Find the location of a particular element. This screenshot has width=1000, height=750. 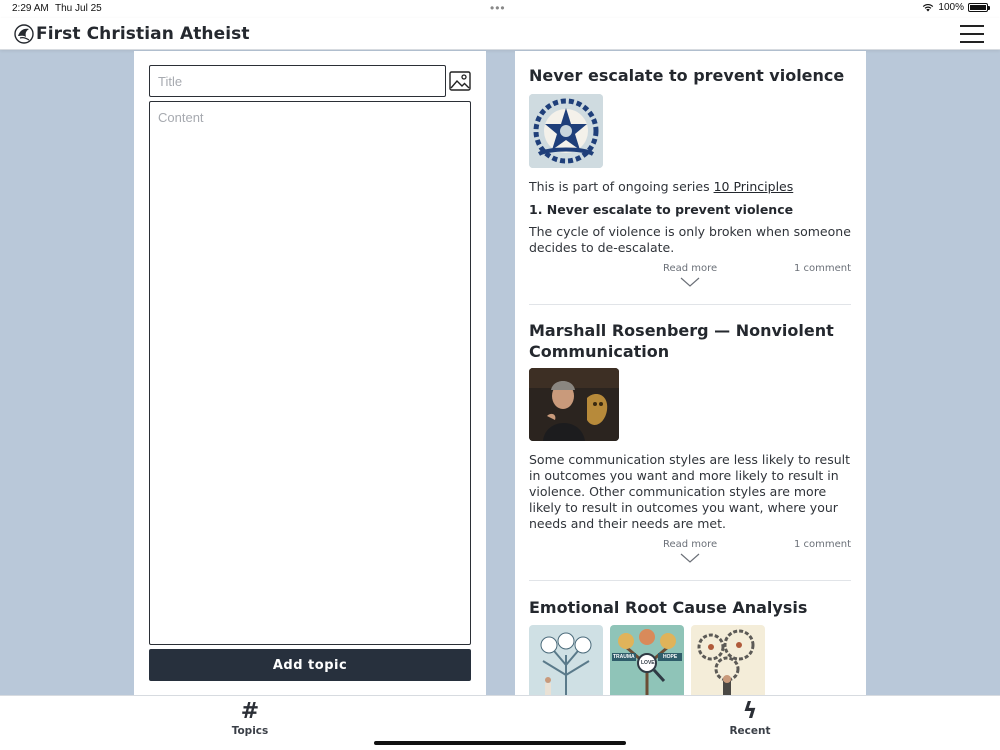

battery-percent: 100% is located at coordinates (951, 7).